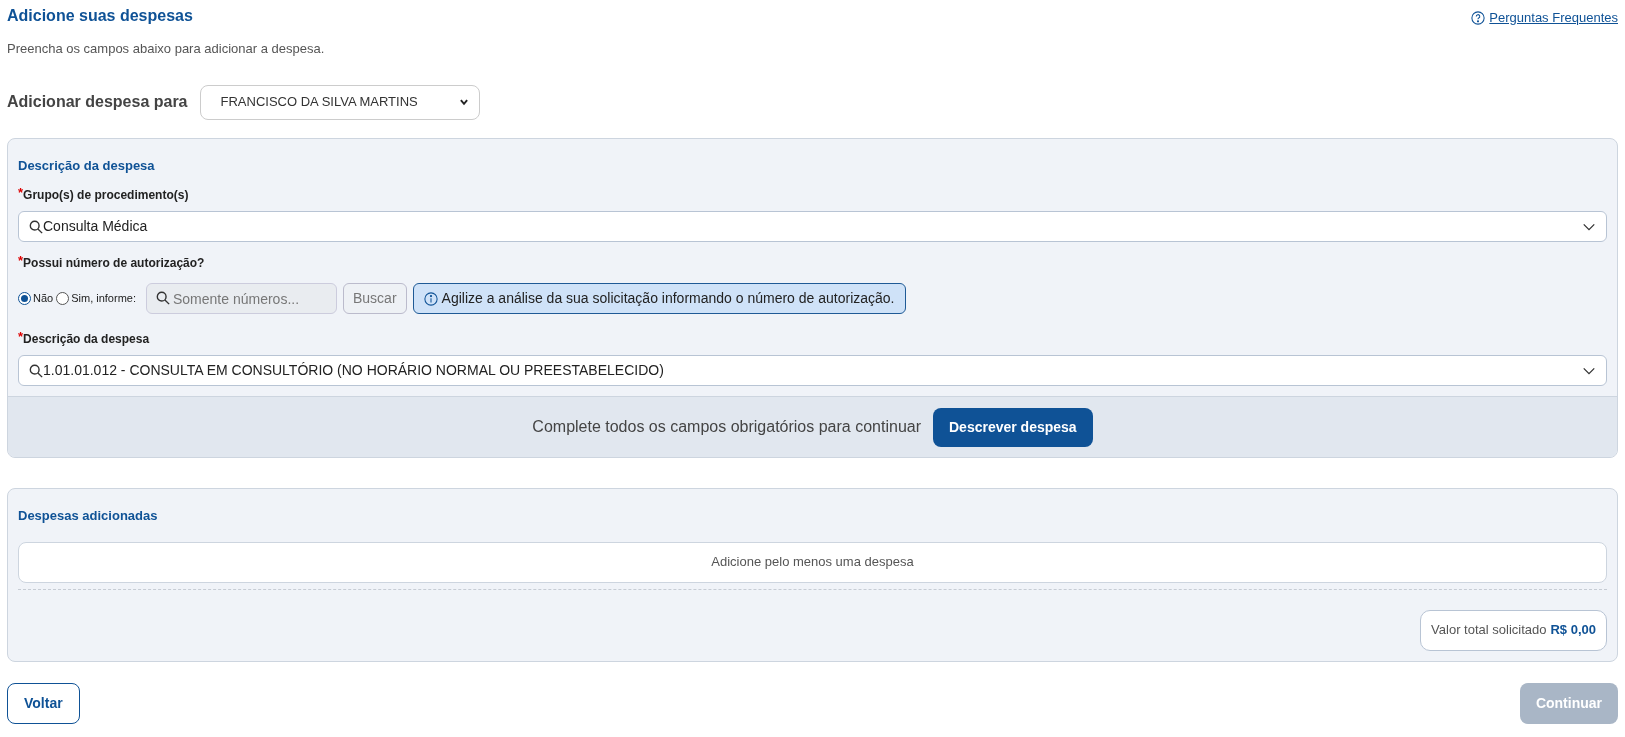  What do you see at coordinates (97, 102) in the screenshot?
I see `beneficiary-label: Adicionar despesa para` at bounding box center [97, 102].